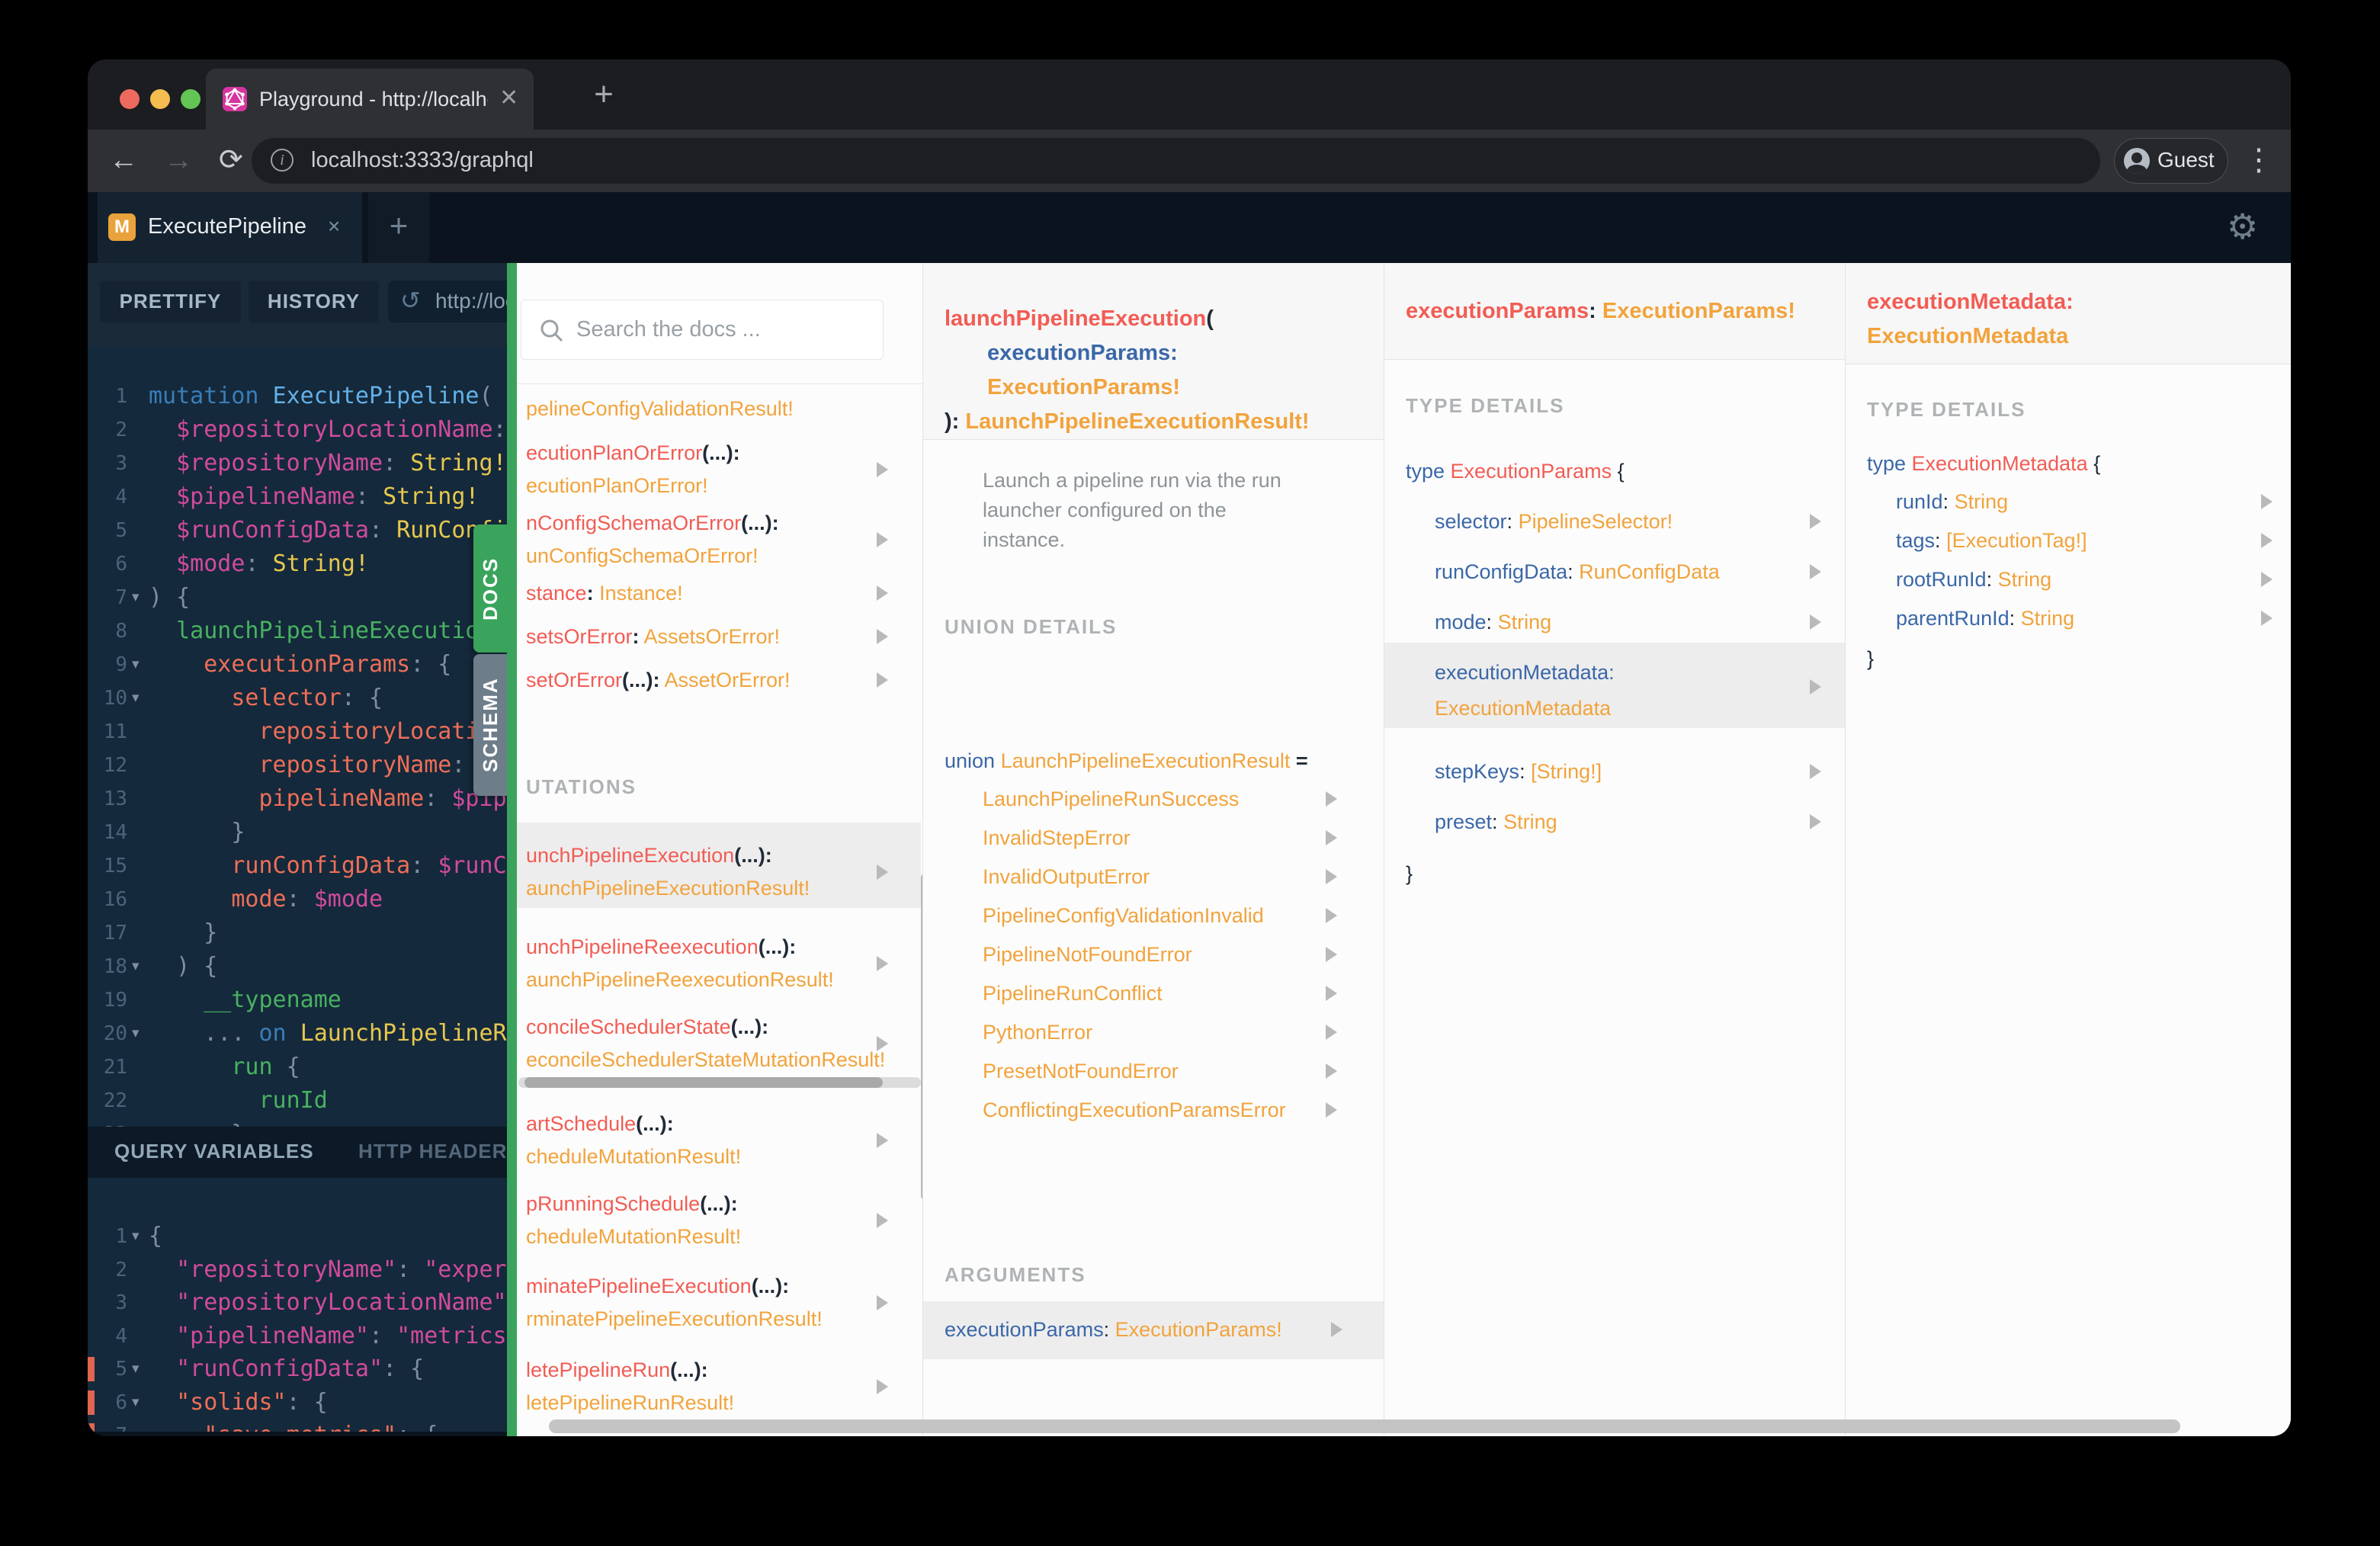  Describe the element at coordinates (178, 161) in the screenshot. I see `forward-icon: →` at that location.